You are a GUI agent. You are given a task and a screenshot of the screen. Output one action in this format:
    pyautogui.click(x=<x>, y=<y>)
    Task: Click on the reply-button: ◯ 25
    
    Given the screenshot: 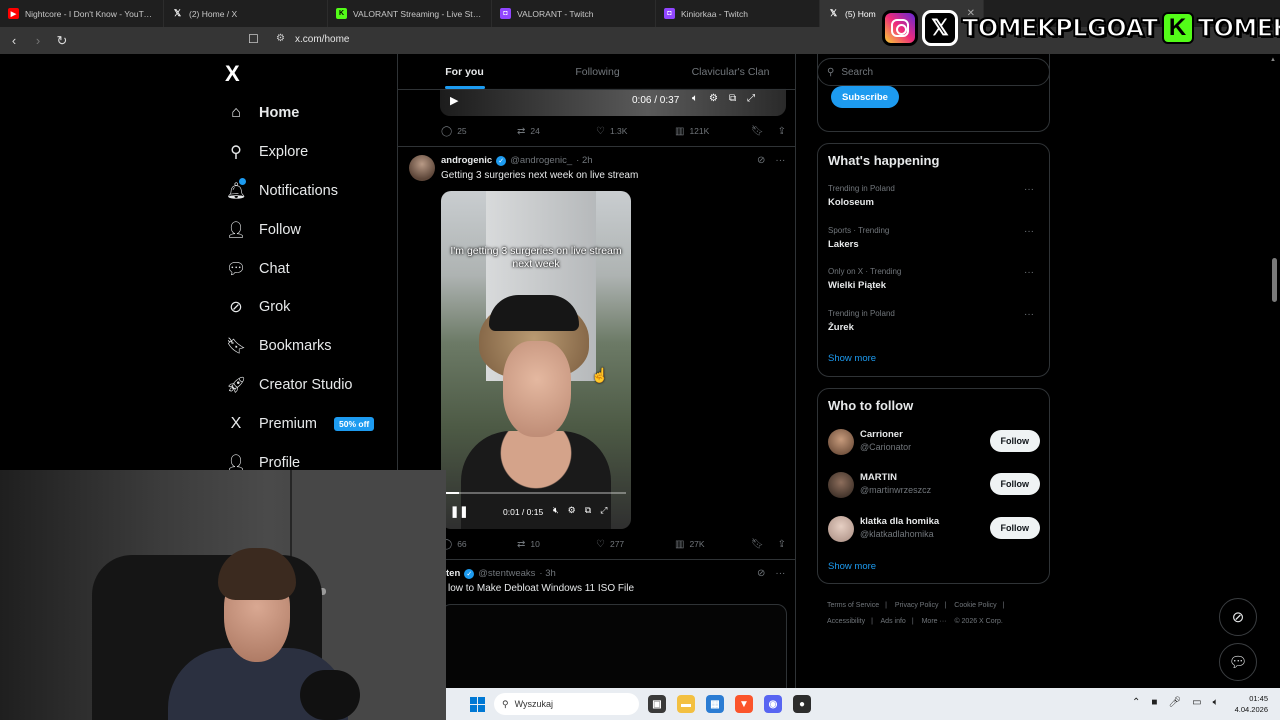 What is the action you would take?
    pyautogui.click(x=479, y=131)
    